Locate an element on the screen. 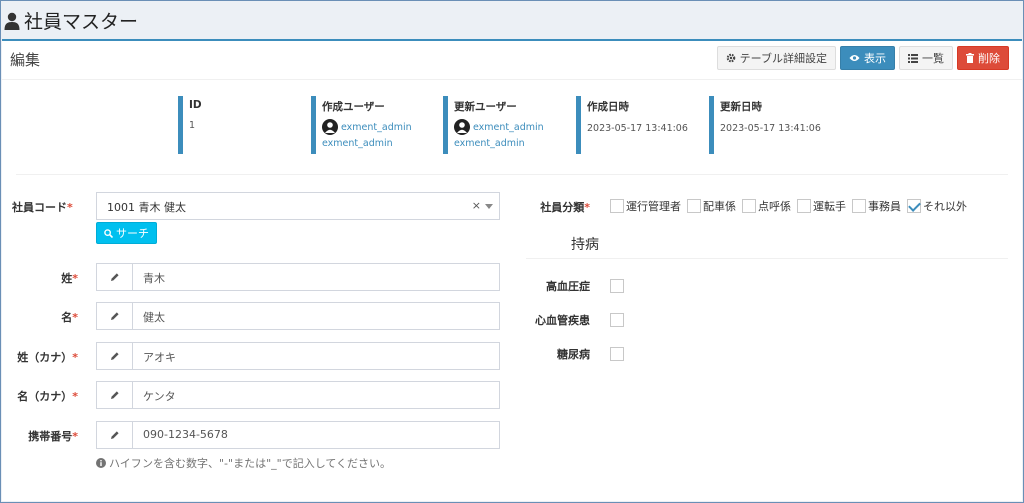  created-user-row: exment_admin is located at coordinates (380, 127).